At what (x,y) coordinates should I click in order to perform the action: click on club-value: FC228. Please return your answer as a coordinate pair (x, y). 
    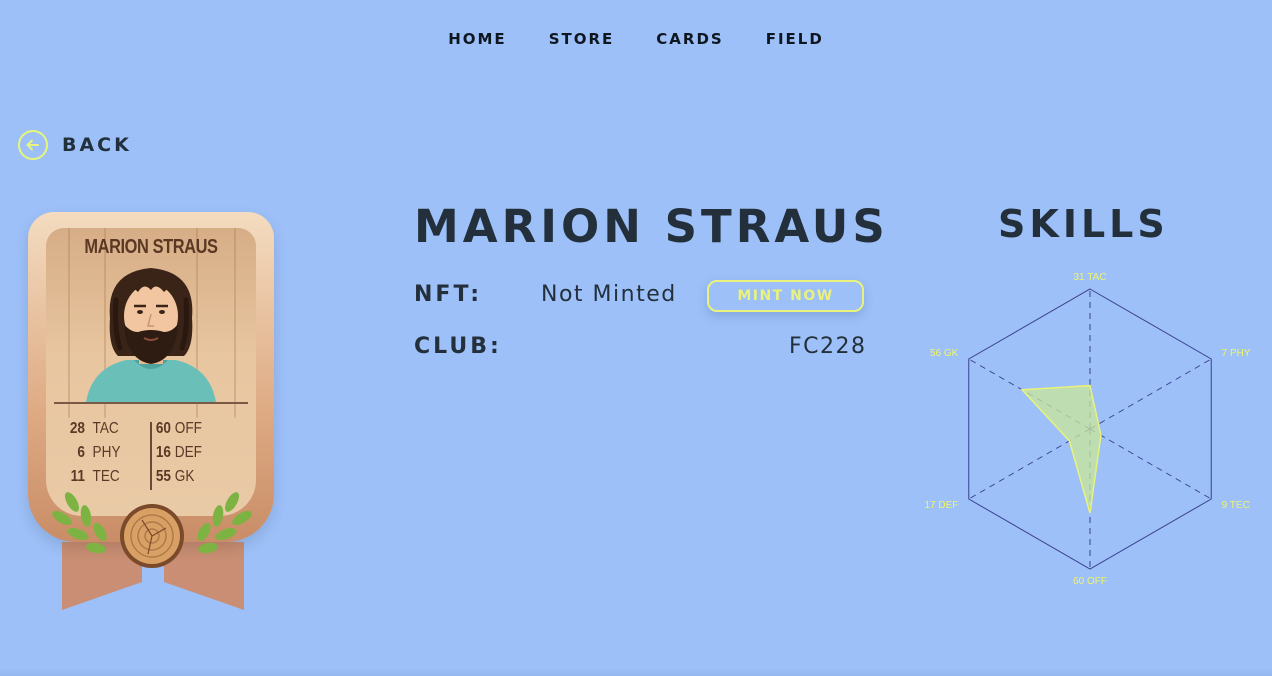
    Looking at the image, I should click on (828, 346).